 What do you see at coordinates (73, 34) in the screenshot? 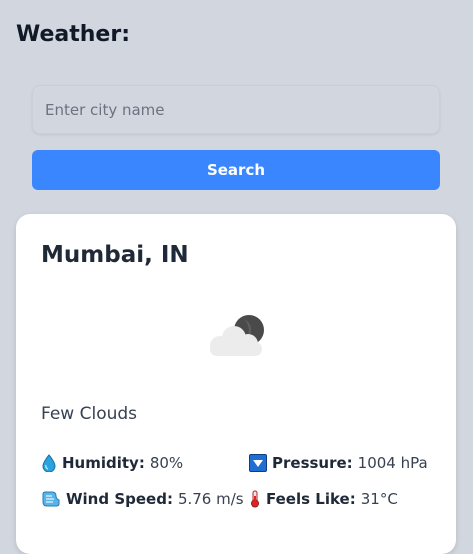
I see `app-title: Weather:` at bounding box center [73, 34].